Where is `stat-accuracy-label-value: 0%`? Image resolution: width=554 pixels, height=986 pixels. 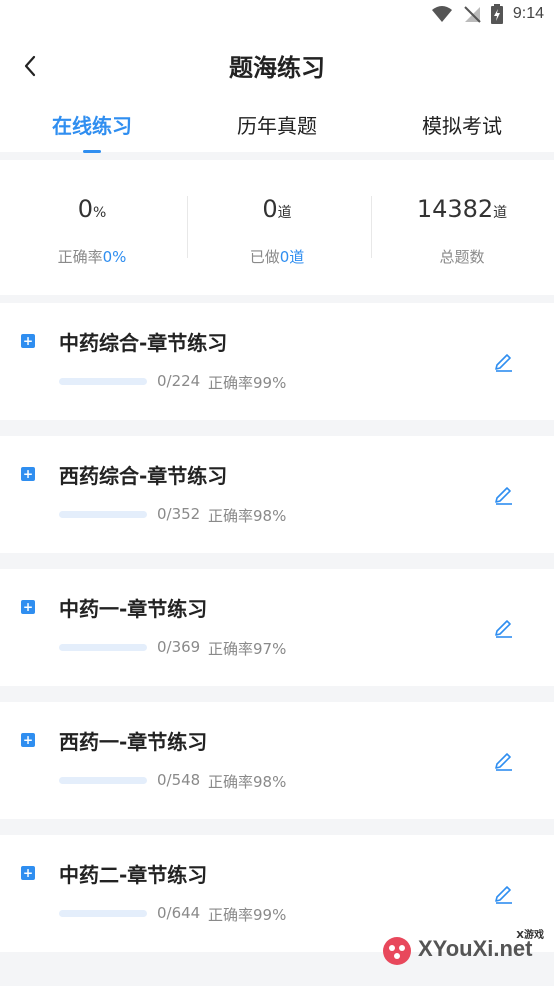
stat-accuracy-label-value: 0% is located at coordinates (114, 257).